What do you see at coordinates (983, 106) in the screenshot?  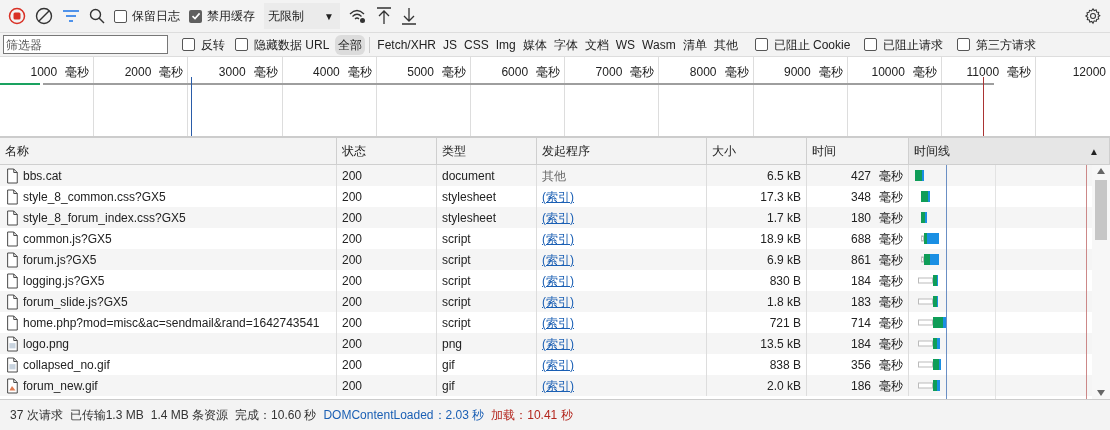 I see `load-event-line` at bounding box center [983, 106].